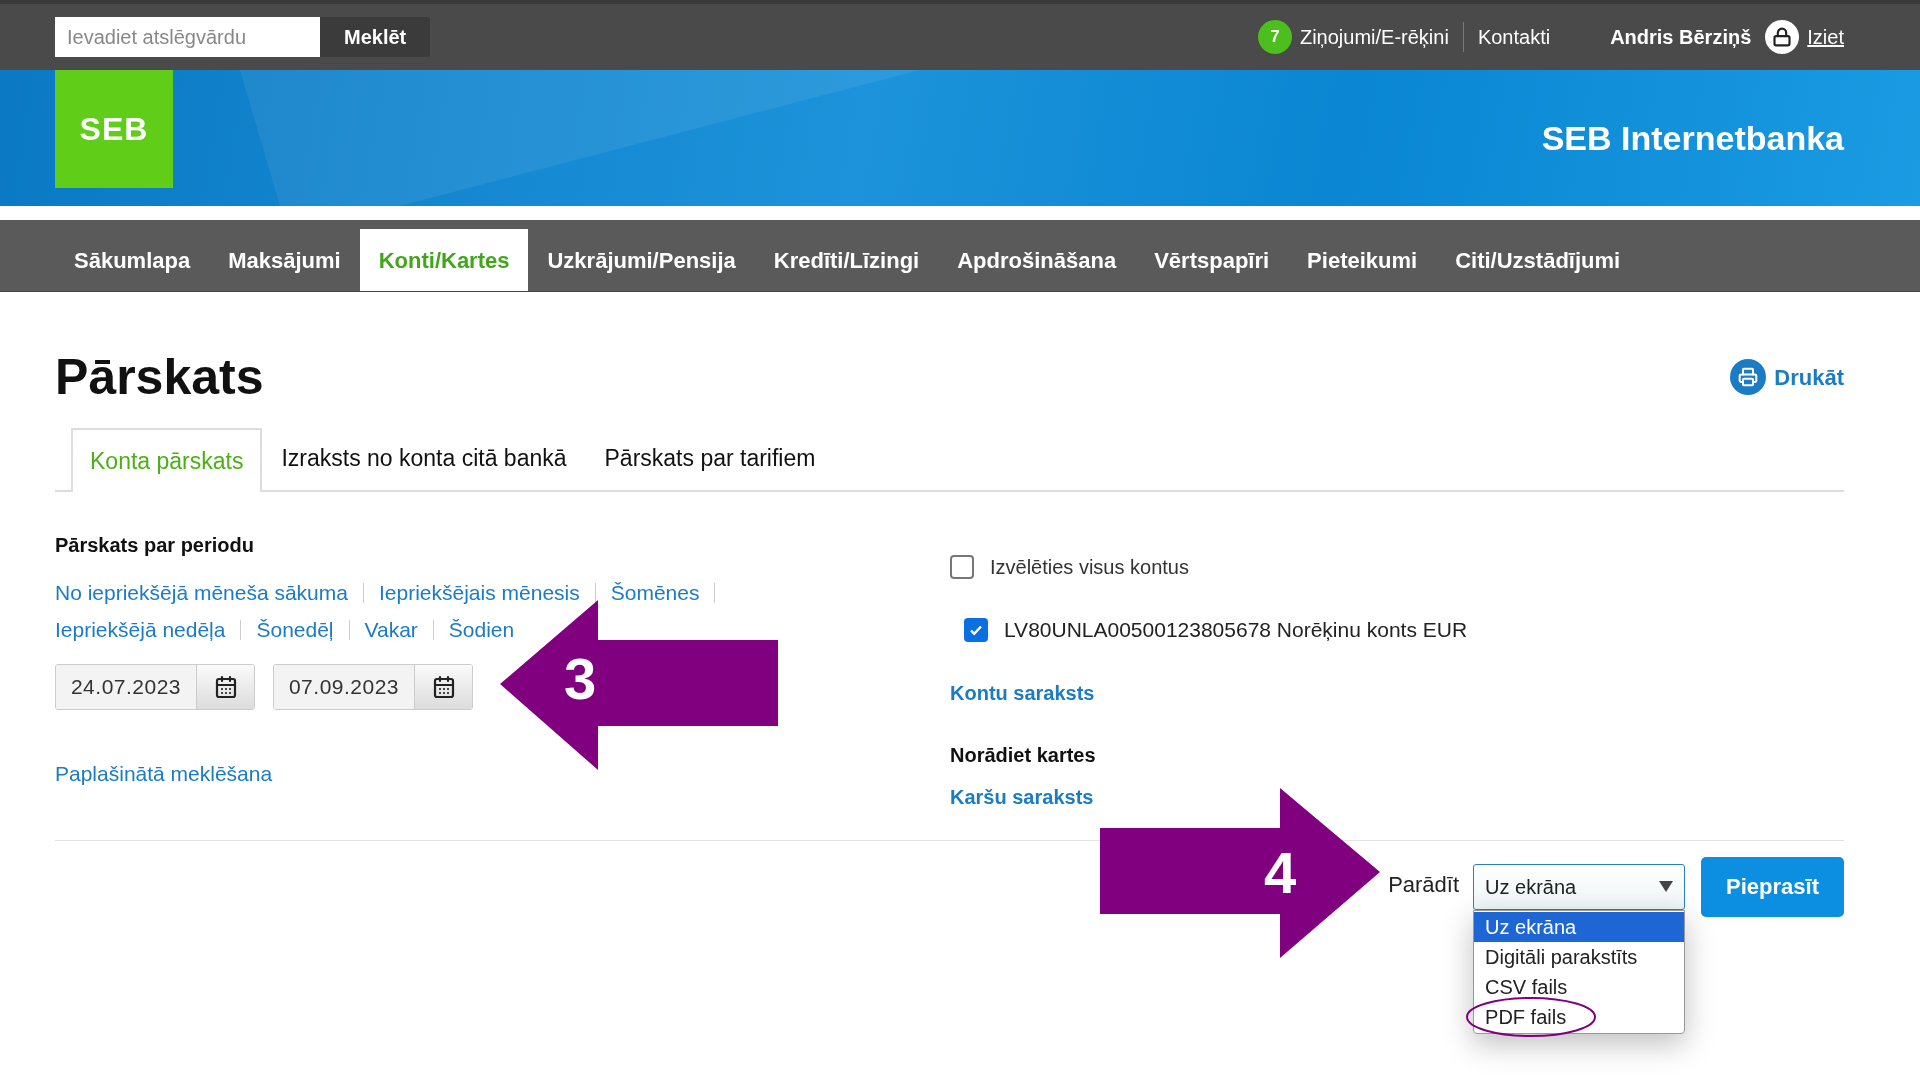  Describe the element at coordinates (391, 629) in the screenshot. I see `period-link: Vakar` at that location.